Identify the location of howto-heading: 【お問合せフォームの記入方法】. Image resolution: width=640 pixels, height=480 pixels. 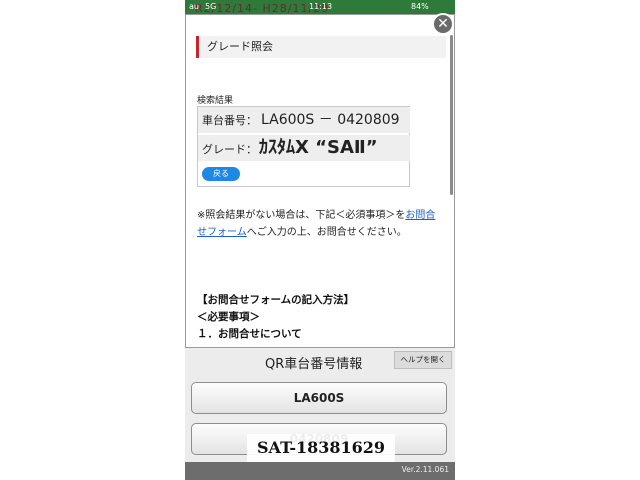
(276, 300).